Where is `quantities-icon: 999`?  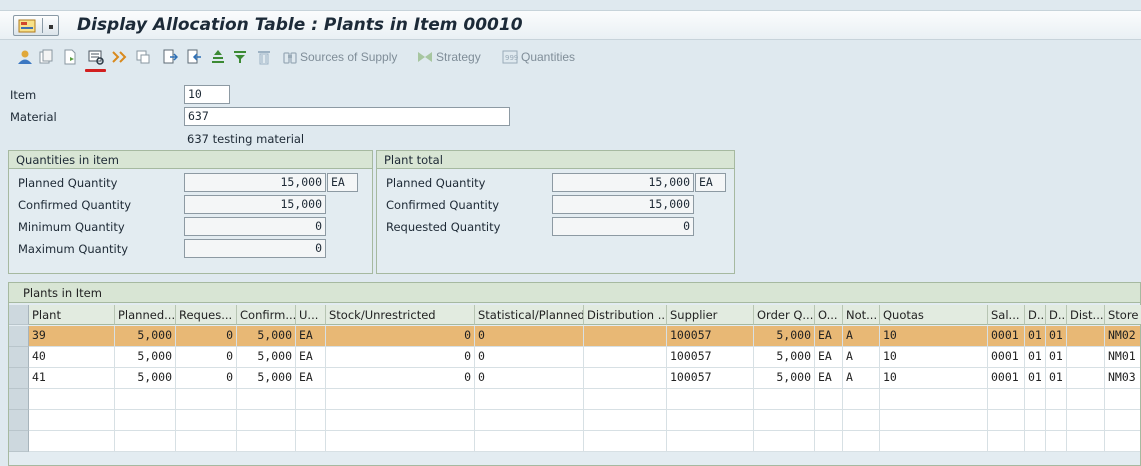
quantities-icon: 999 is located at coordinates (510, 57).